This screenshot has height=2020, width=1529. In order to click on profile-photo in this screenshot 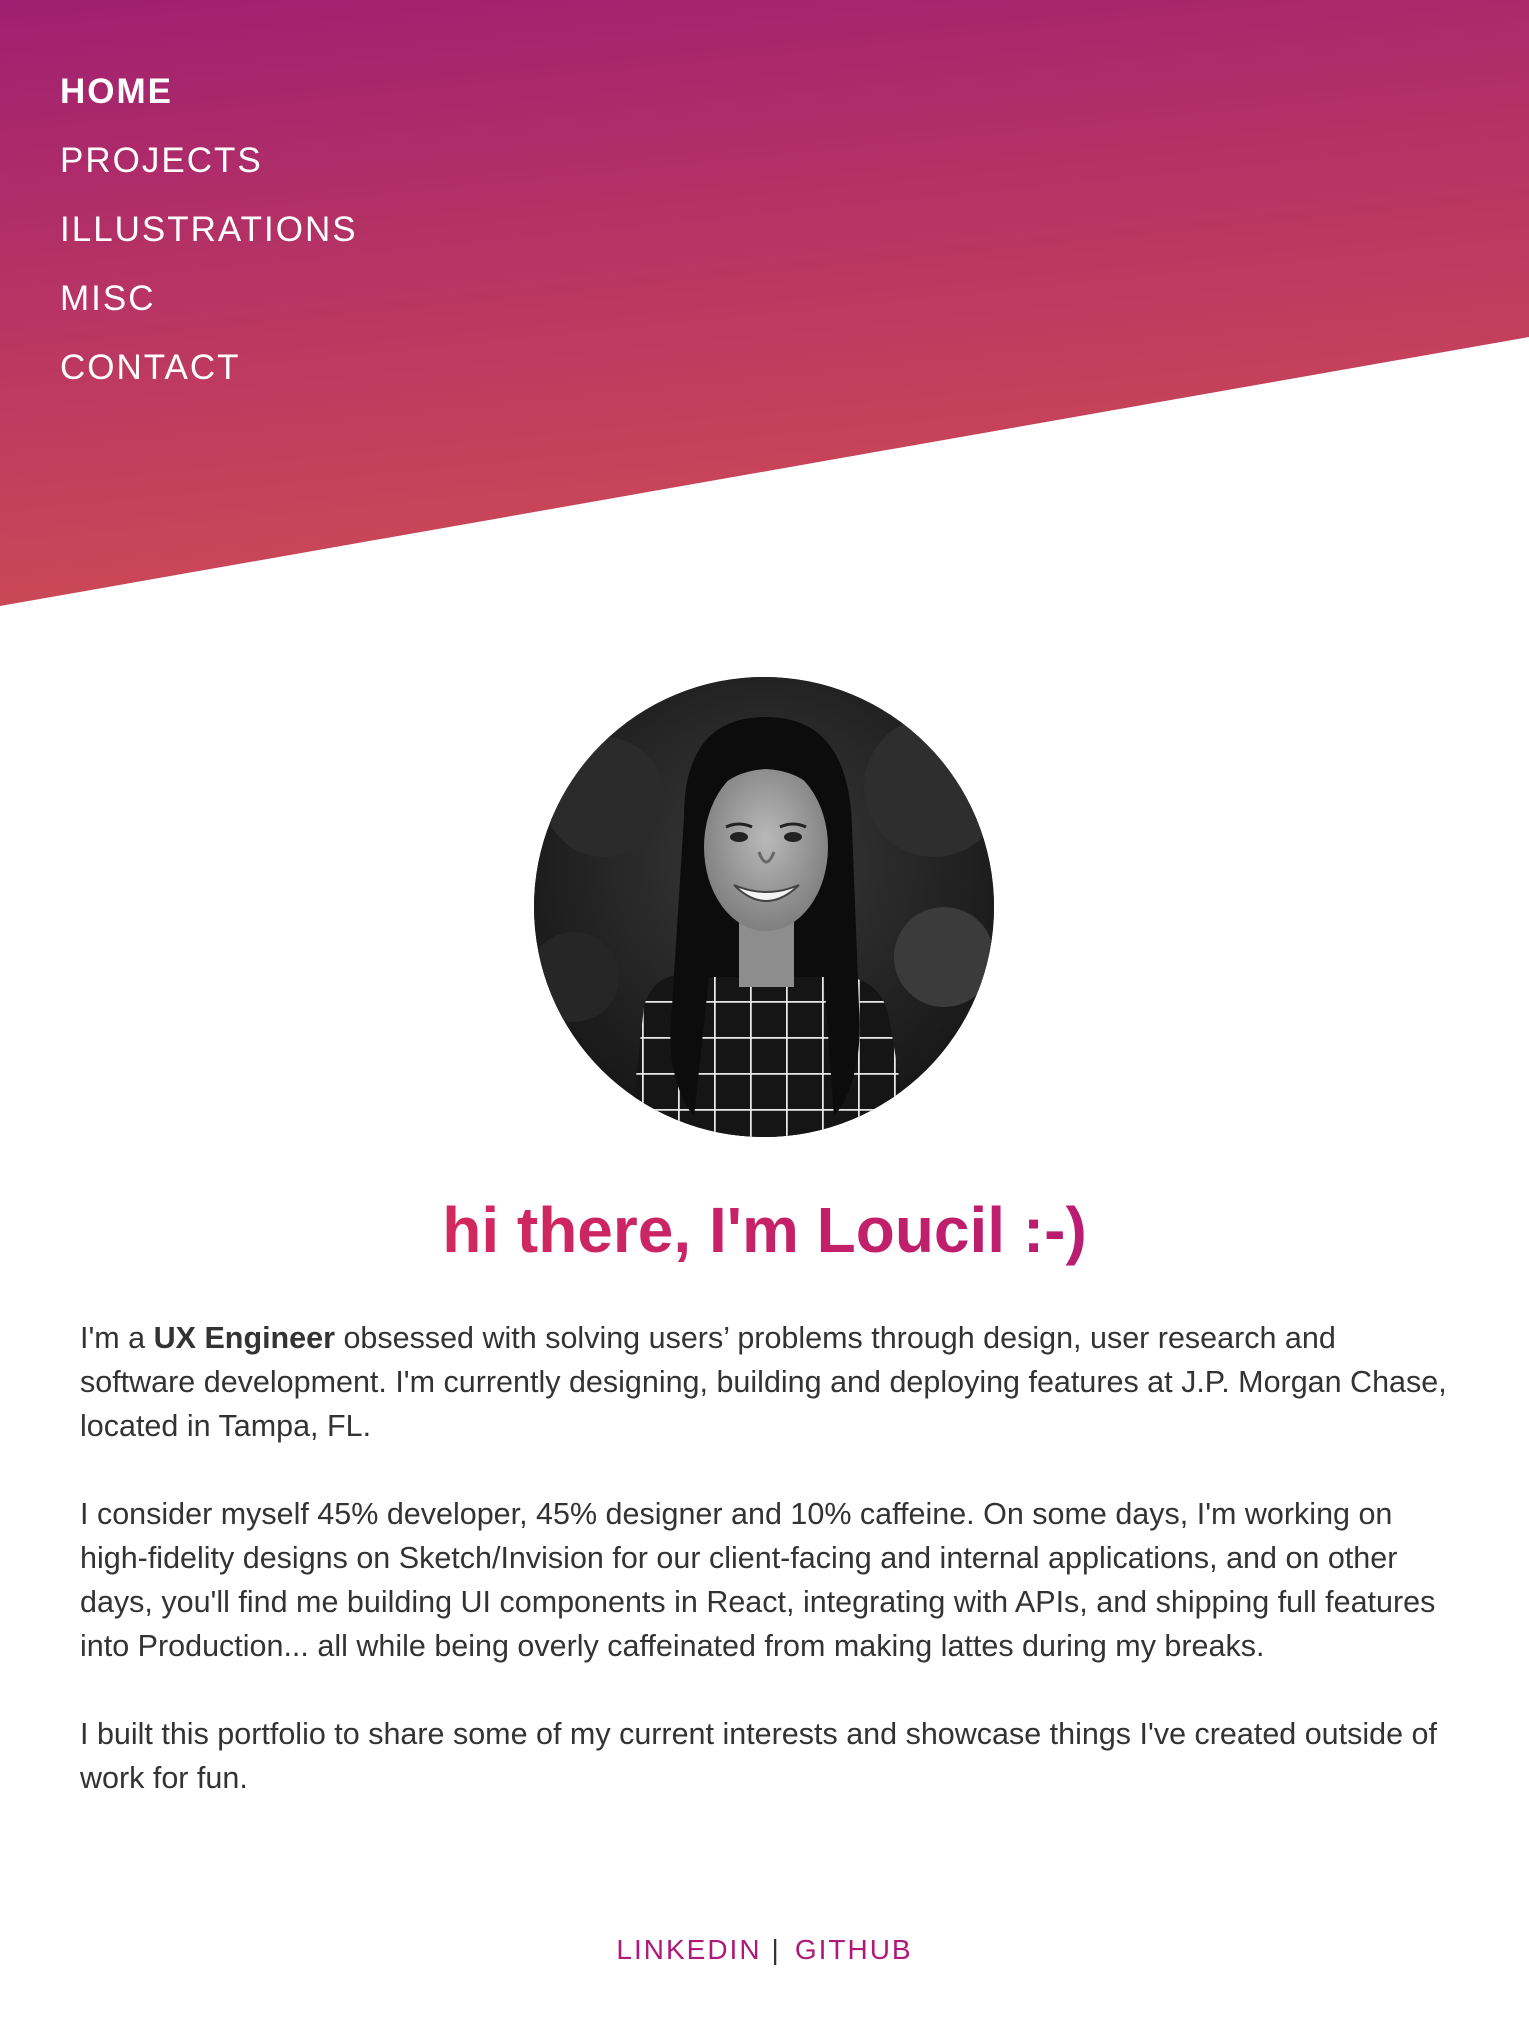, I will do `click(764, 907)`.